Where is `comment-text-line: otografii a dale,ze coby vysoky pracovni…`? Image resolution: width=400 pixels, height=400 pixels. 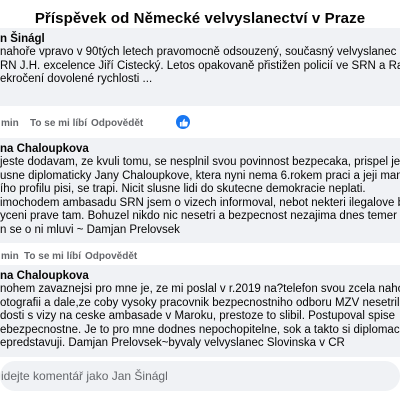
comment-text-line: otografii a dale,ze coby vysoky pracovni… is located at coordinates (200, 302).